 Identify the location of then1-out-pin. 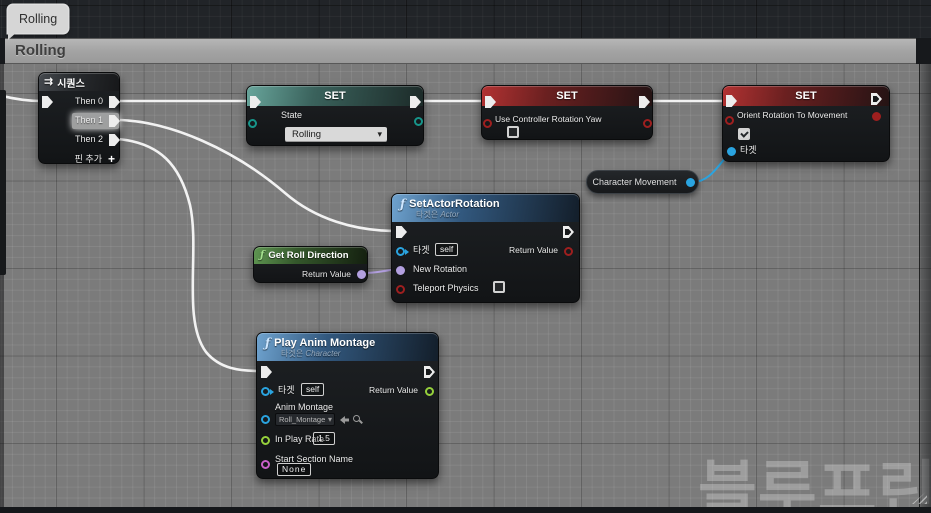
(114, 121).